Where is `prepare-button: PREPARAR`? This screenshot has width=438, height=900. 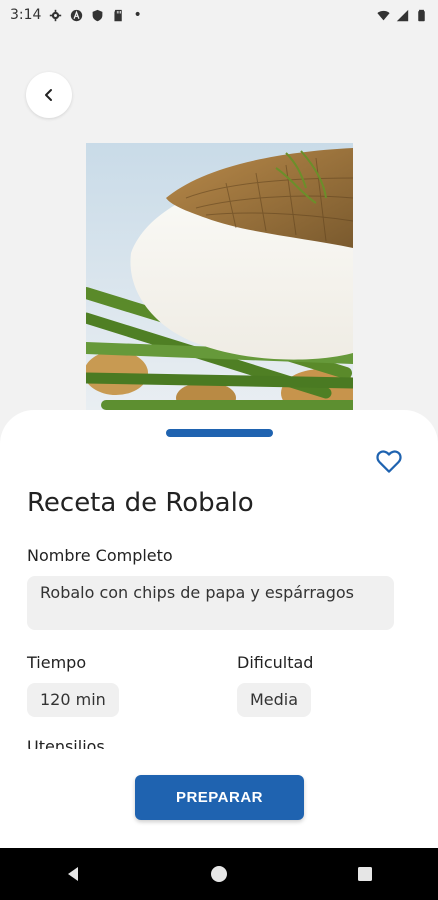
prepare-button: PREPARAR is located at coordinates (219, 797).